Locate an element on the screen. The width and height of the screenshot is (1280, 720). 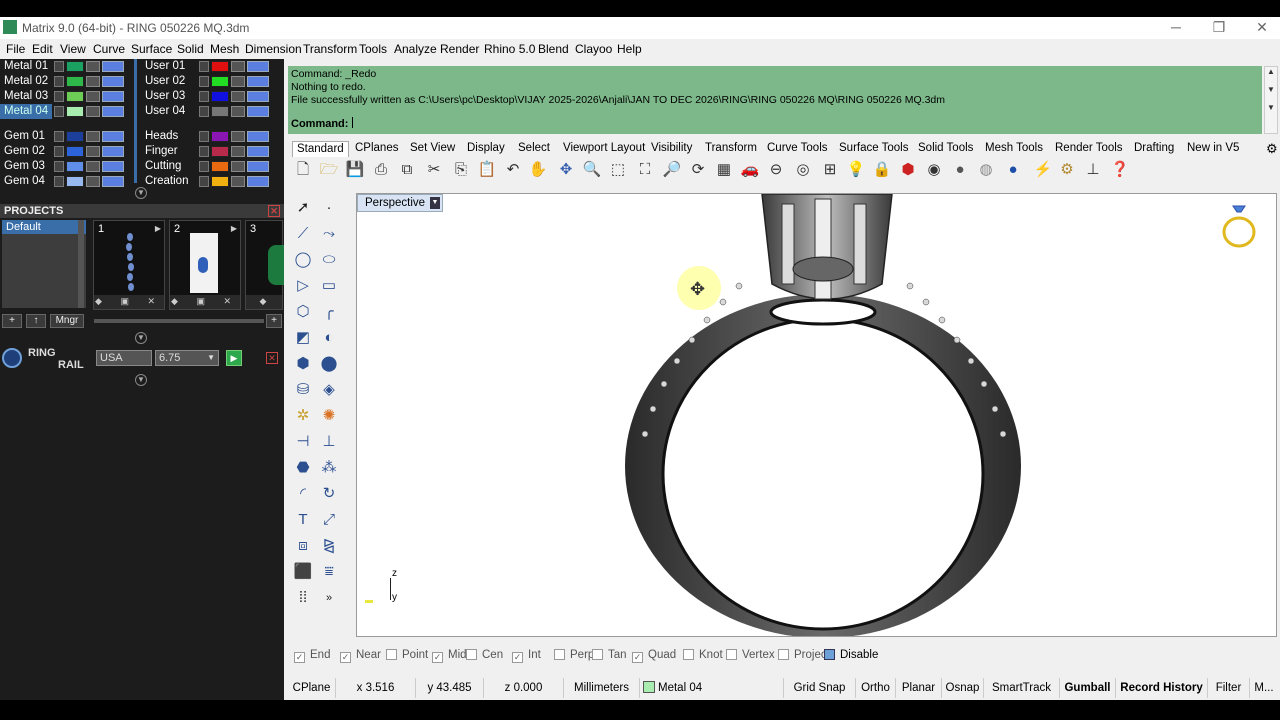
layer-name: Metal 04 is located at coordinates (26, 111).